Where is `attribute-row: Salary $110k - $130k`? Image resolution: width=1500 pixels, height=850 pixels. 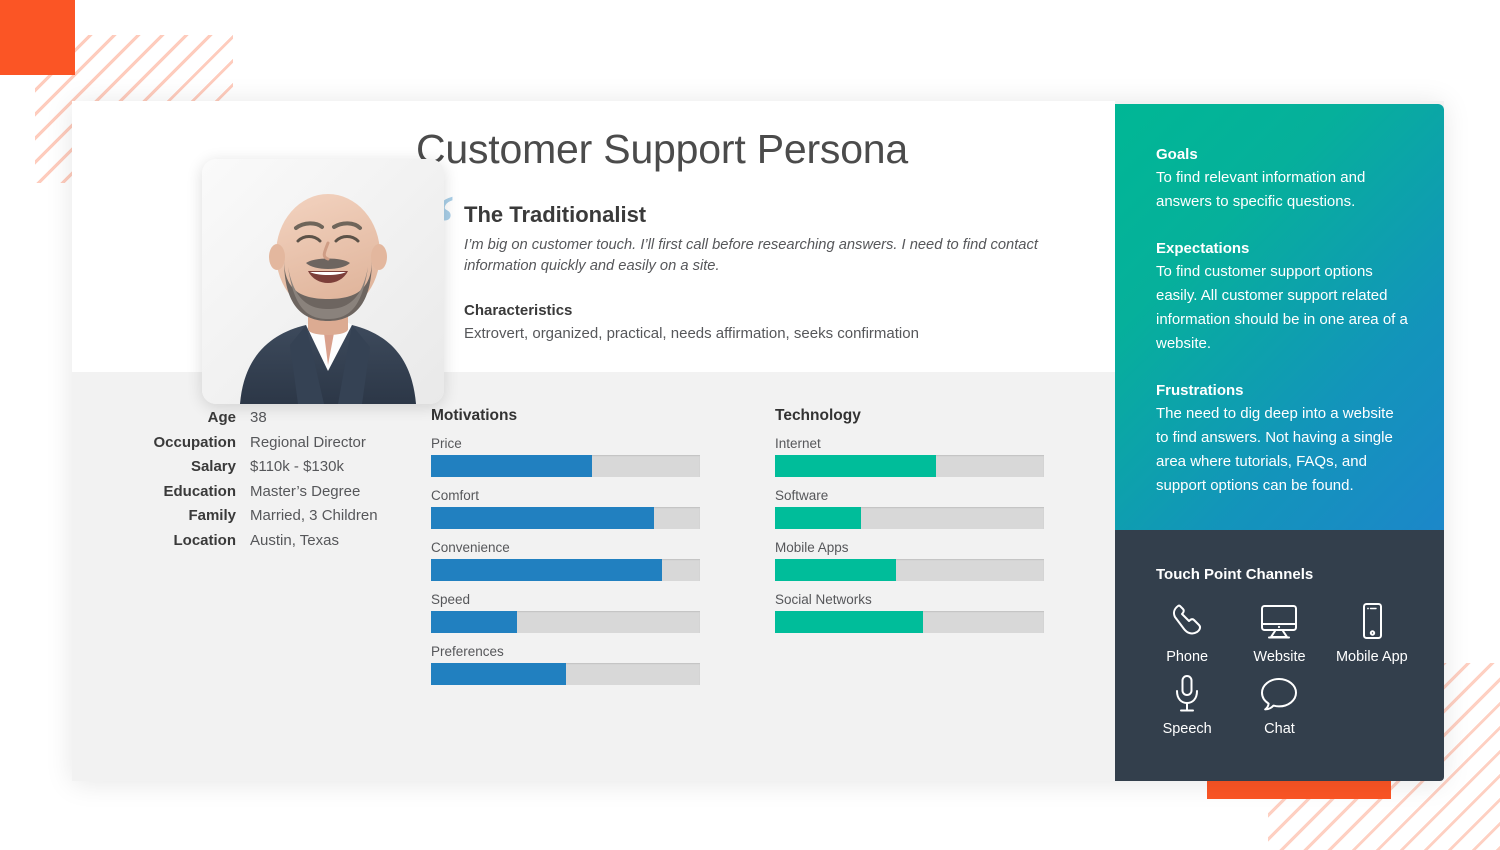 attribute-row: Salary $110k - $130k is located at coordinates (275, 466).